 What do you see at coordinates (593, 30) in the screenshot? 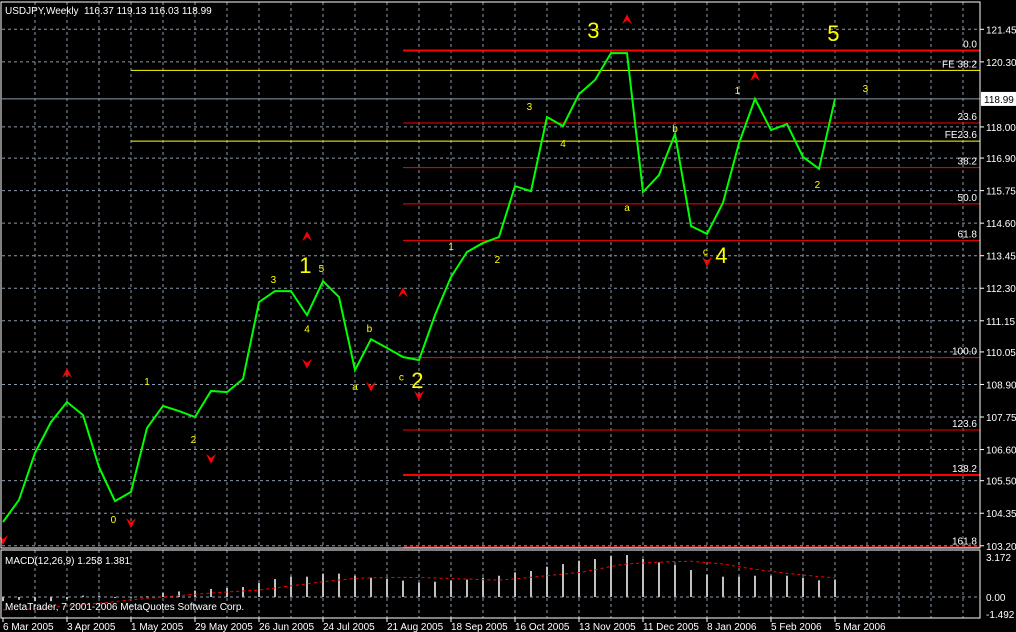
I see `wave-label-major: 3` at bounding box center [593, 30].